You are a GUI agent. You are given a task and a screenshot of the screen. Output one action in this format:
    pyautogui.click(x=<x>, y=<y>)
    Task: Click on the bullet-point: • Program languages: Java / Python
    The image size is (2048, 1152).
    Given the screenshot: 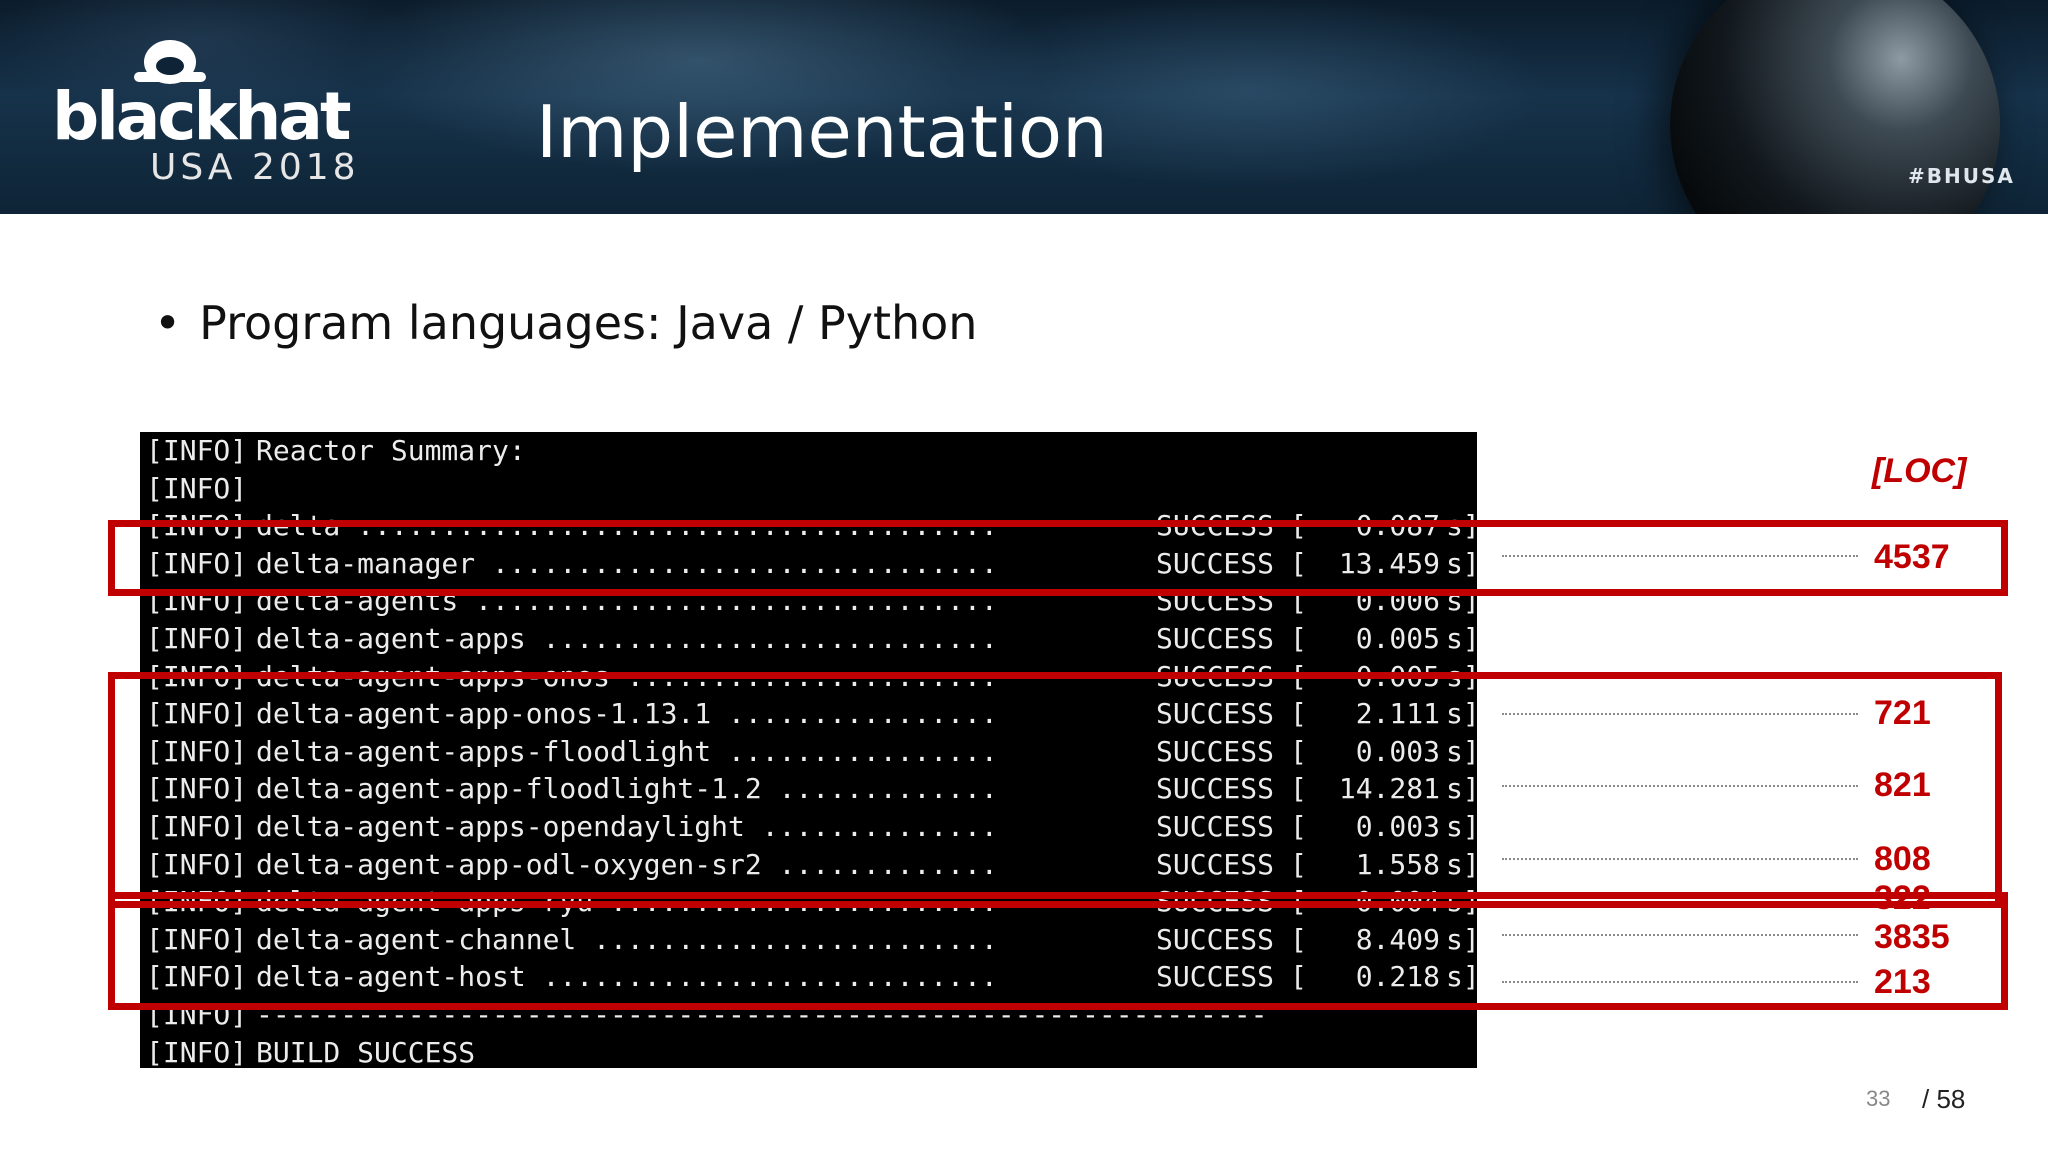 What is the action you would take?
    pyautogui.click(x=565, y=323)
    